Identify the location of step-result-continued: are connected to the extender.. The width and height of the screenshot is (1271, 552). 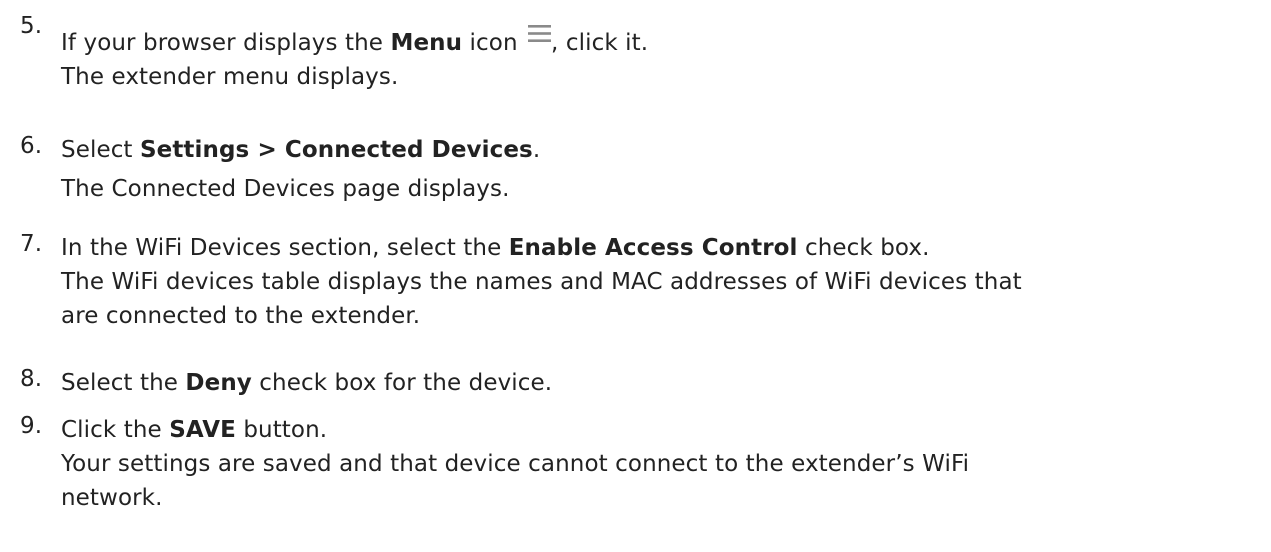
(241, 316).